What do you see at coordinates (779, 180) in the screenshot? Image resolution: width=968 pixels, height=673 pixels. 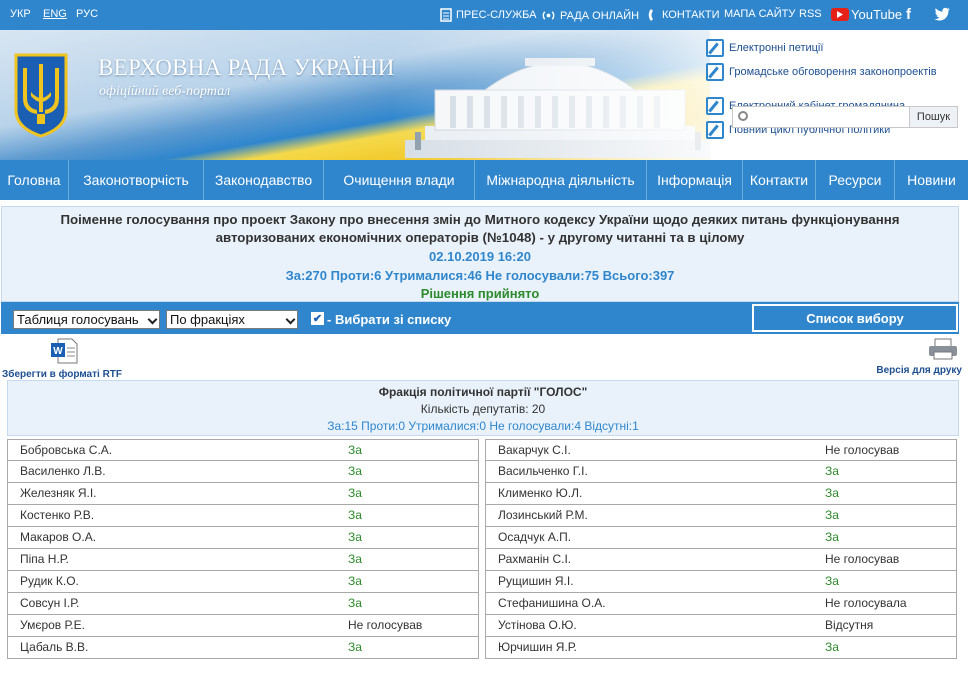 I see `nav-contacts: Контакти` at bounding box center [779, 180].